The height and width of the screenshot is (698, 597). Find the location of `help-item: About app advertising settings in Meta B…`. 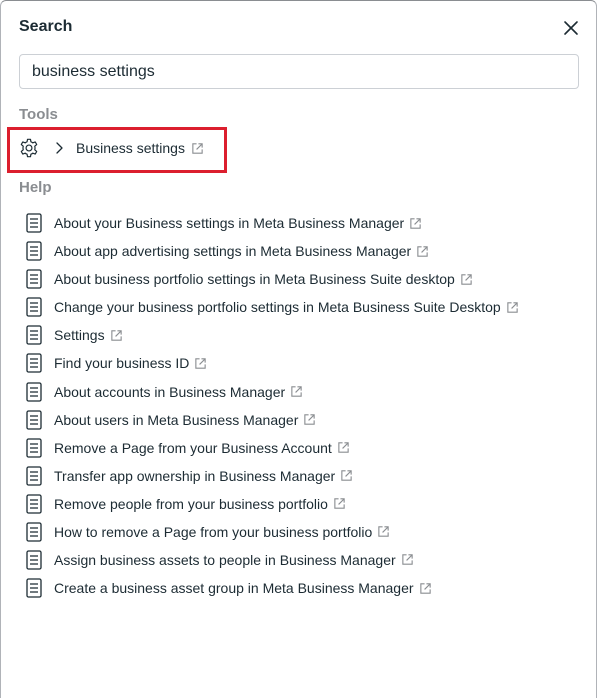

help-item: About app advertising settings in Meta B… is located at coordinates (306, 251).